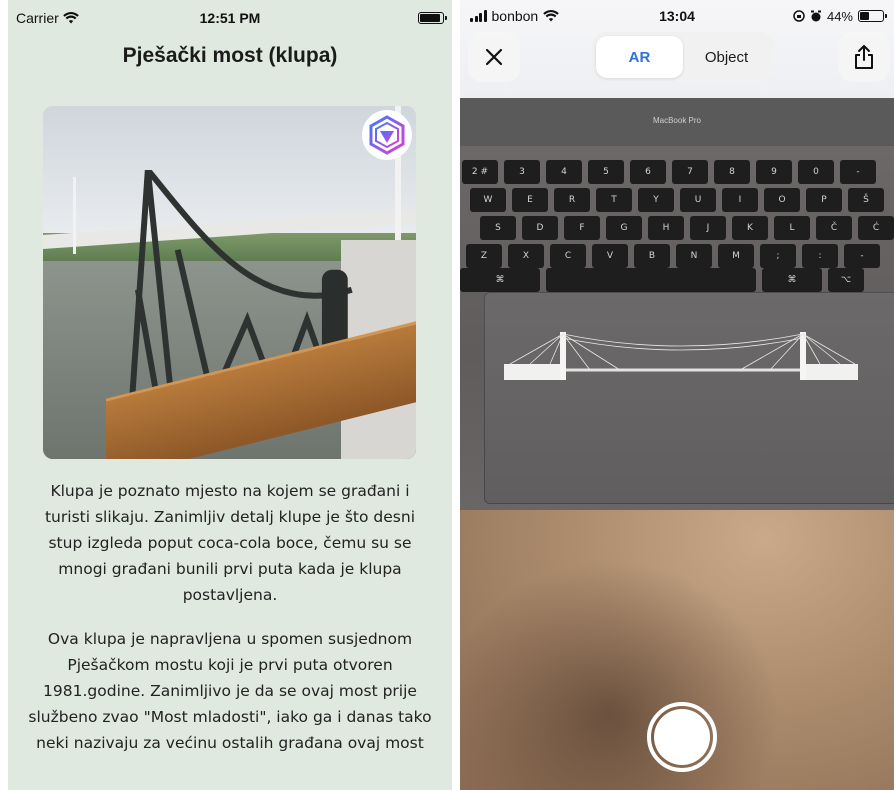  What do you see at coordinates (387, 135) in the screenshot?
I see `ar-logo-icon` at bounding box center [387, 135].